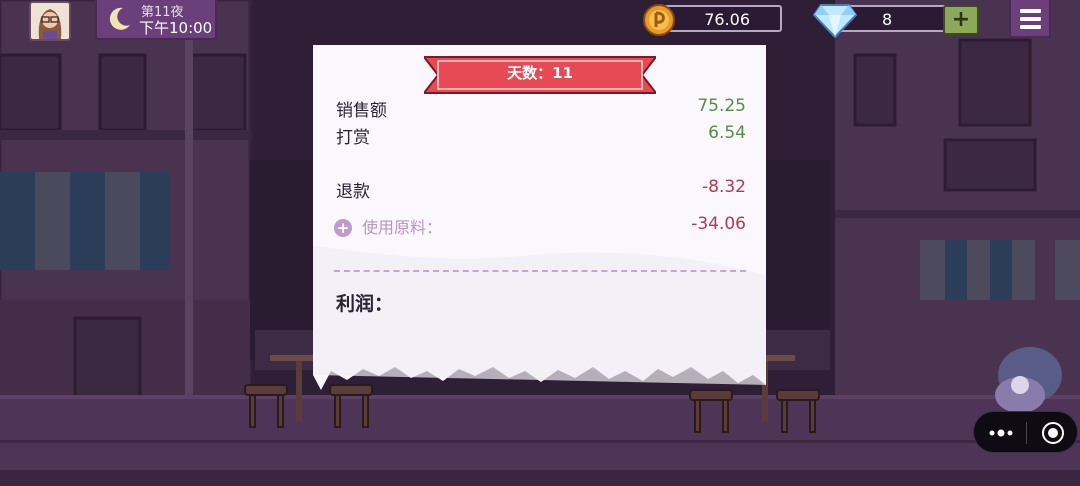 This screenshot has height=486, width=1080. I want to click on expand-materials-button: +, so click(343, 228).